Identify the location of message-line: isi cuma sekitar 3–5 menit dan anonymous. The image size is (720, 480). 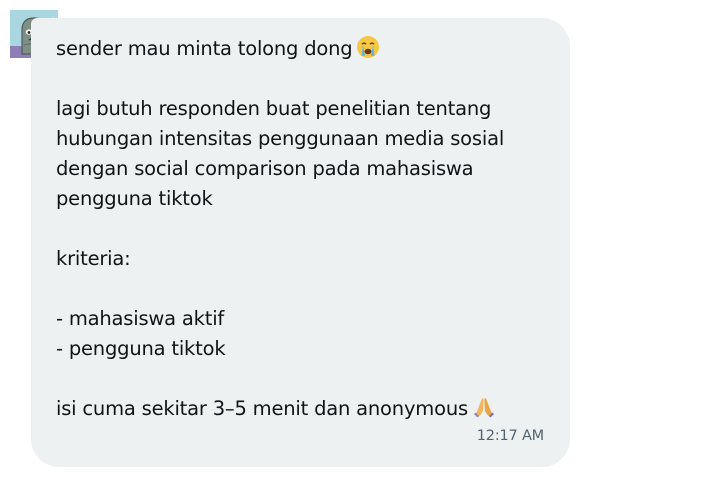
(306, 409).